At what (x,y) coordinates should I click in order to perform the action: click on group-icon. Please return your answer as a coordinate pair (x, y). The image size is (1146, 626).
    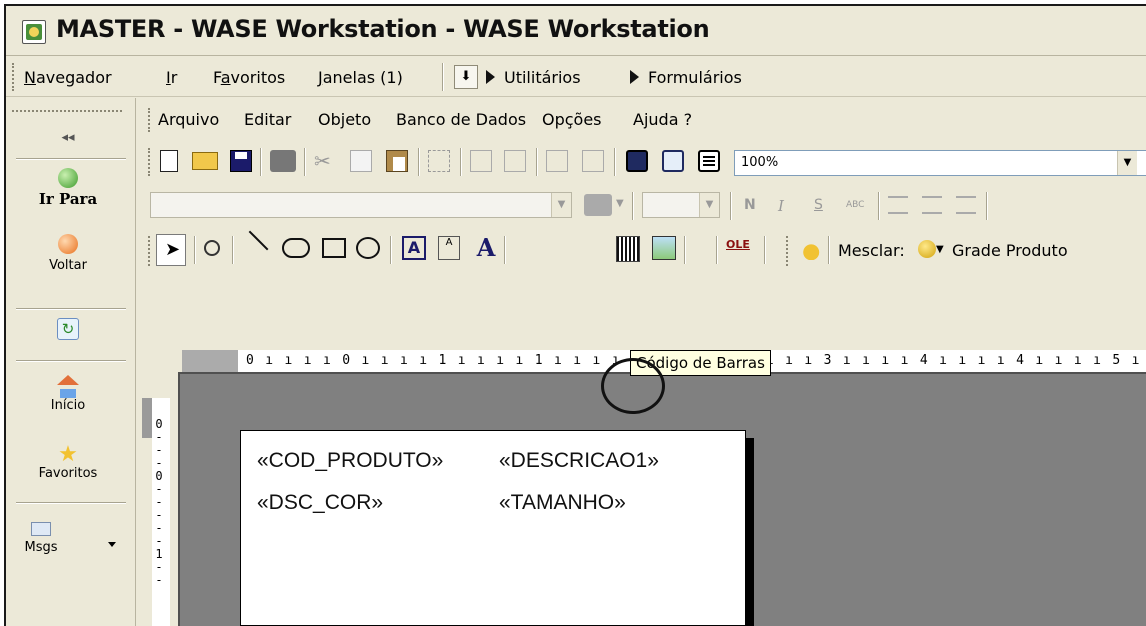
    Looking at the image, I should click on (557, 161).